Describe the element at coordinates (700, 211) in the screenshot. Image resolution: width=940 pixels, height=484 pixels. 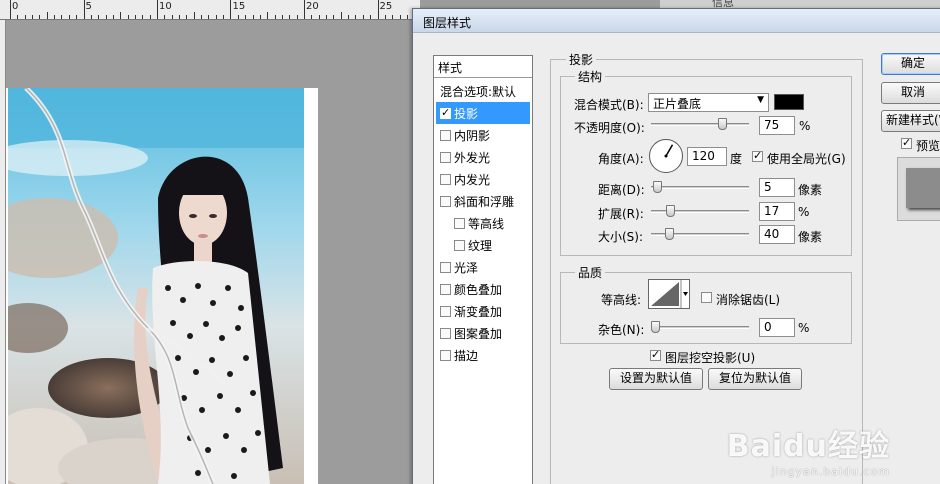
I see `spread-slider` at that location.